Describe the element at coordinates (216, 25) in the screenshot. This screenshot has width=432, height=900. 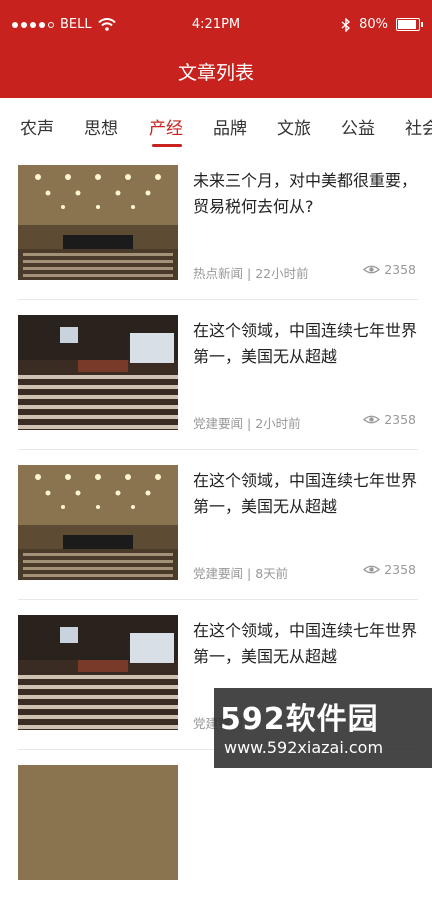
I see `status-bar: BELL 4:21PM 80%` at that location.